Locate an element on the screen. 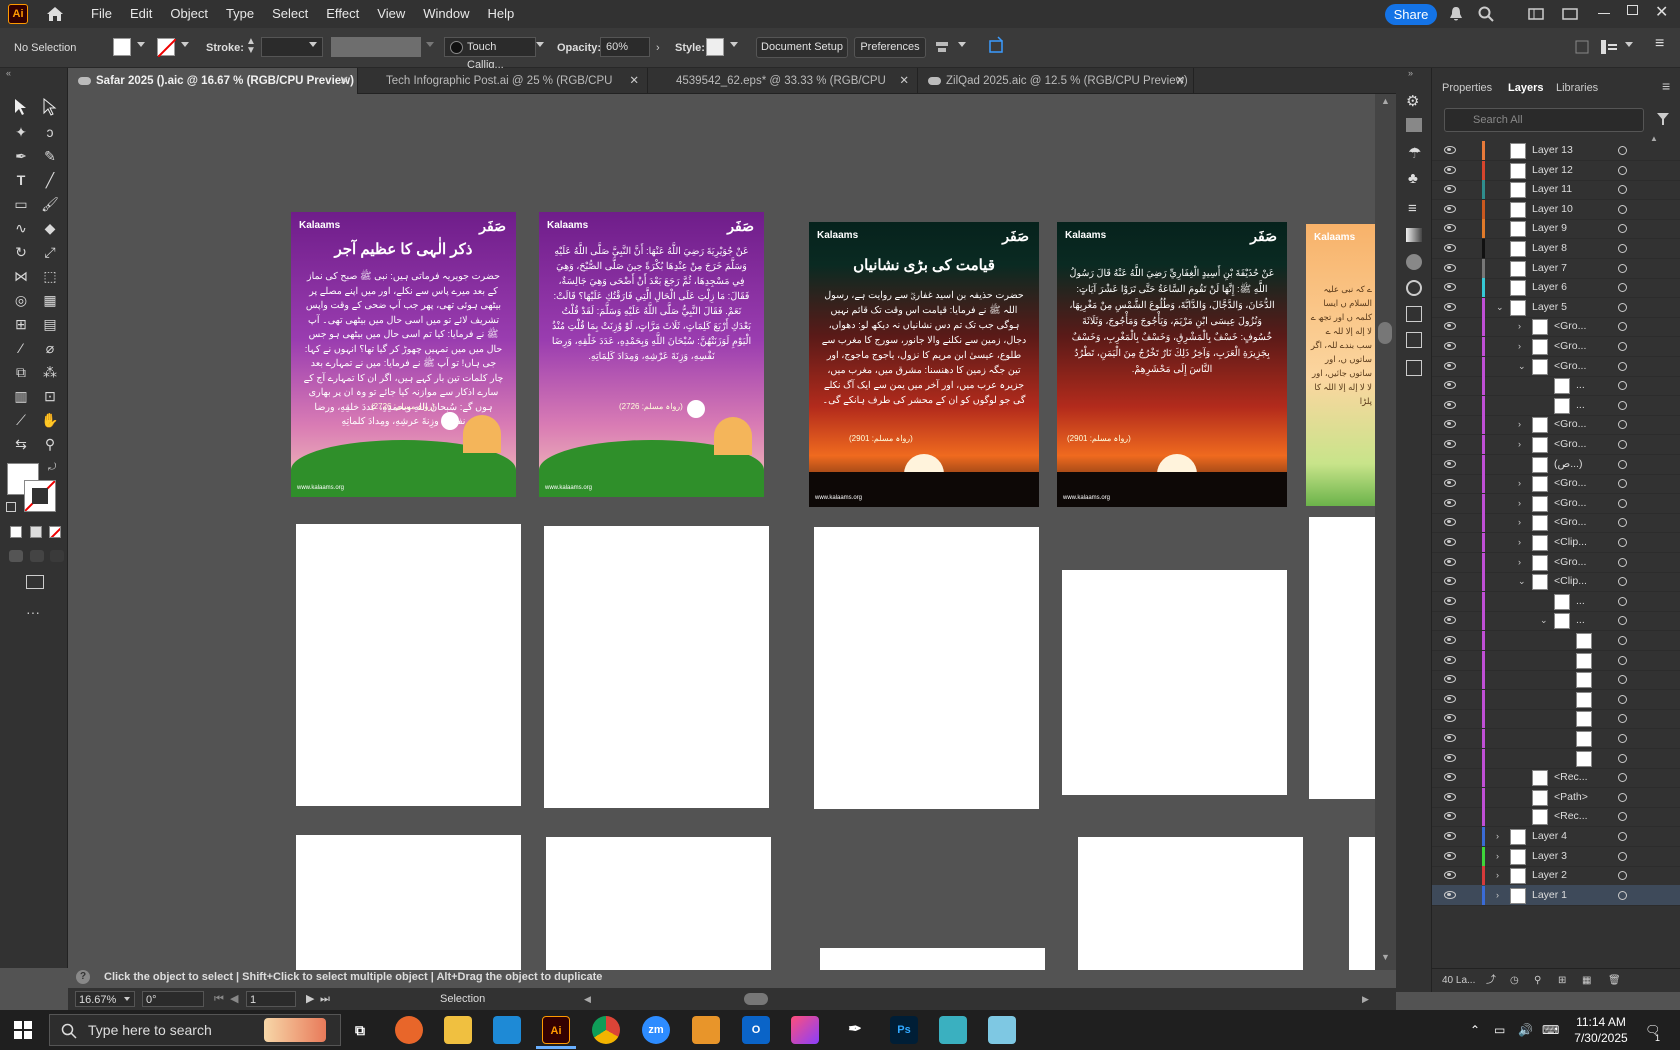 The width and height of the screenshot is (1680, 1050). opacity-arrow-icon: › is located at coordinates (658, 48).